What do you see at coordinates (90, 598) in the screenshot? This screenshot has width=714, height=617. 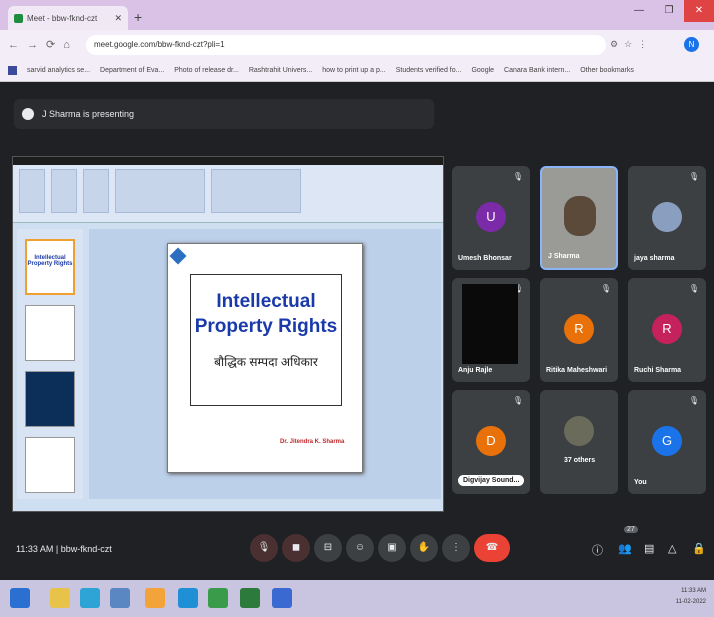 I see `edge-icon` at bounding box center [90, 598].